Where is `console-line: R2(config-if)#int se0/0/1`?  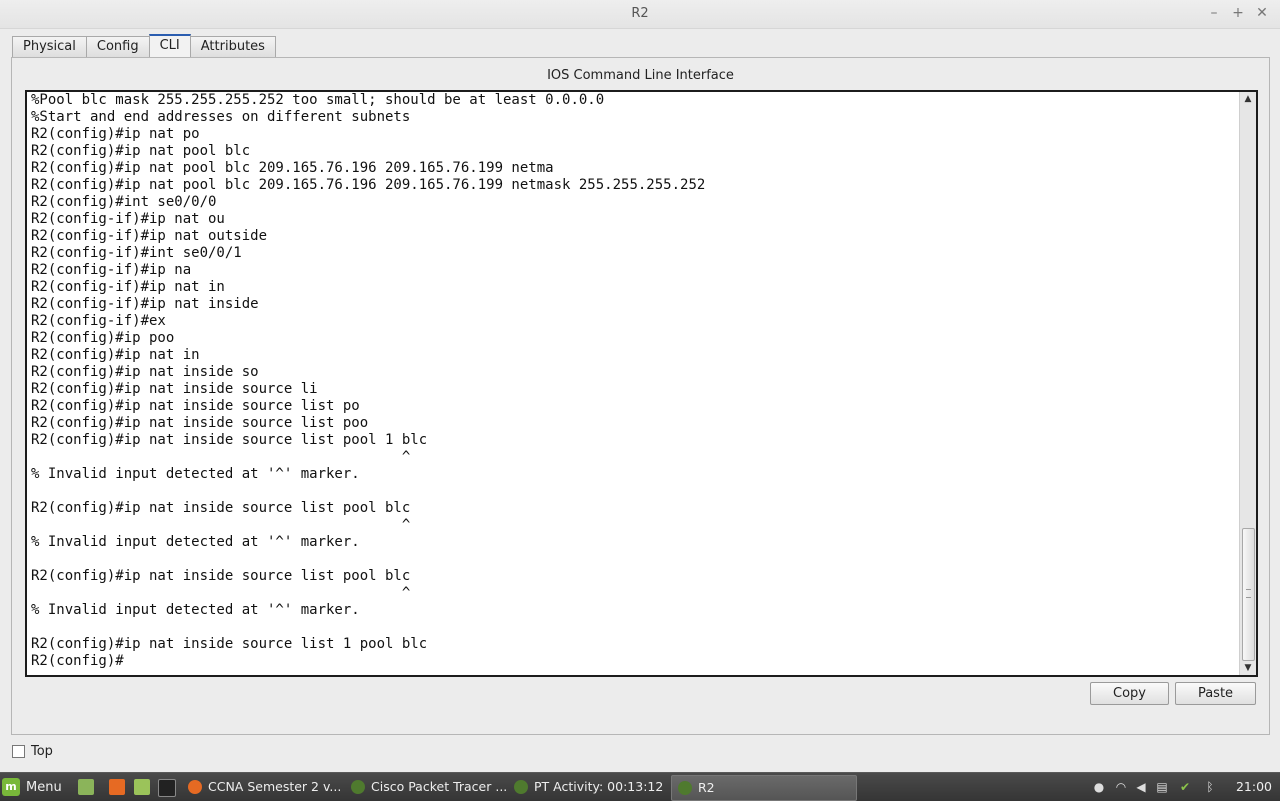 console-line: R2(config-if)#int se0/0/1 is located at coordinates (136, 253).